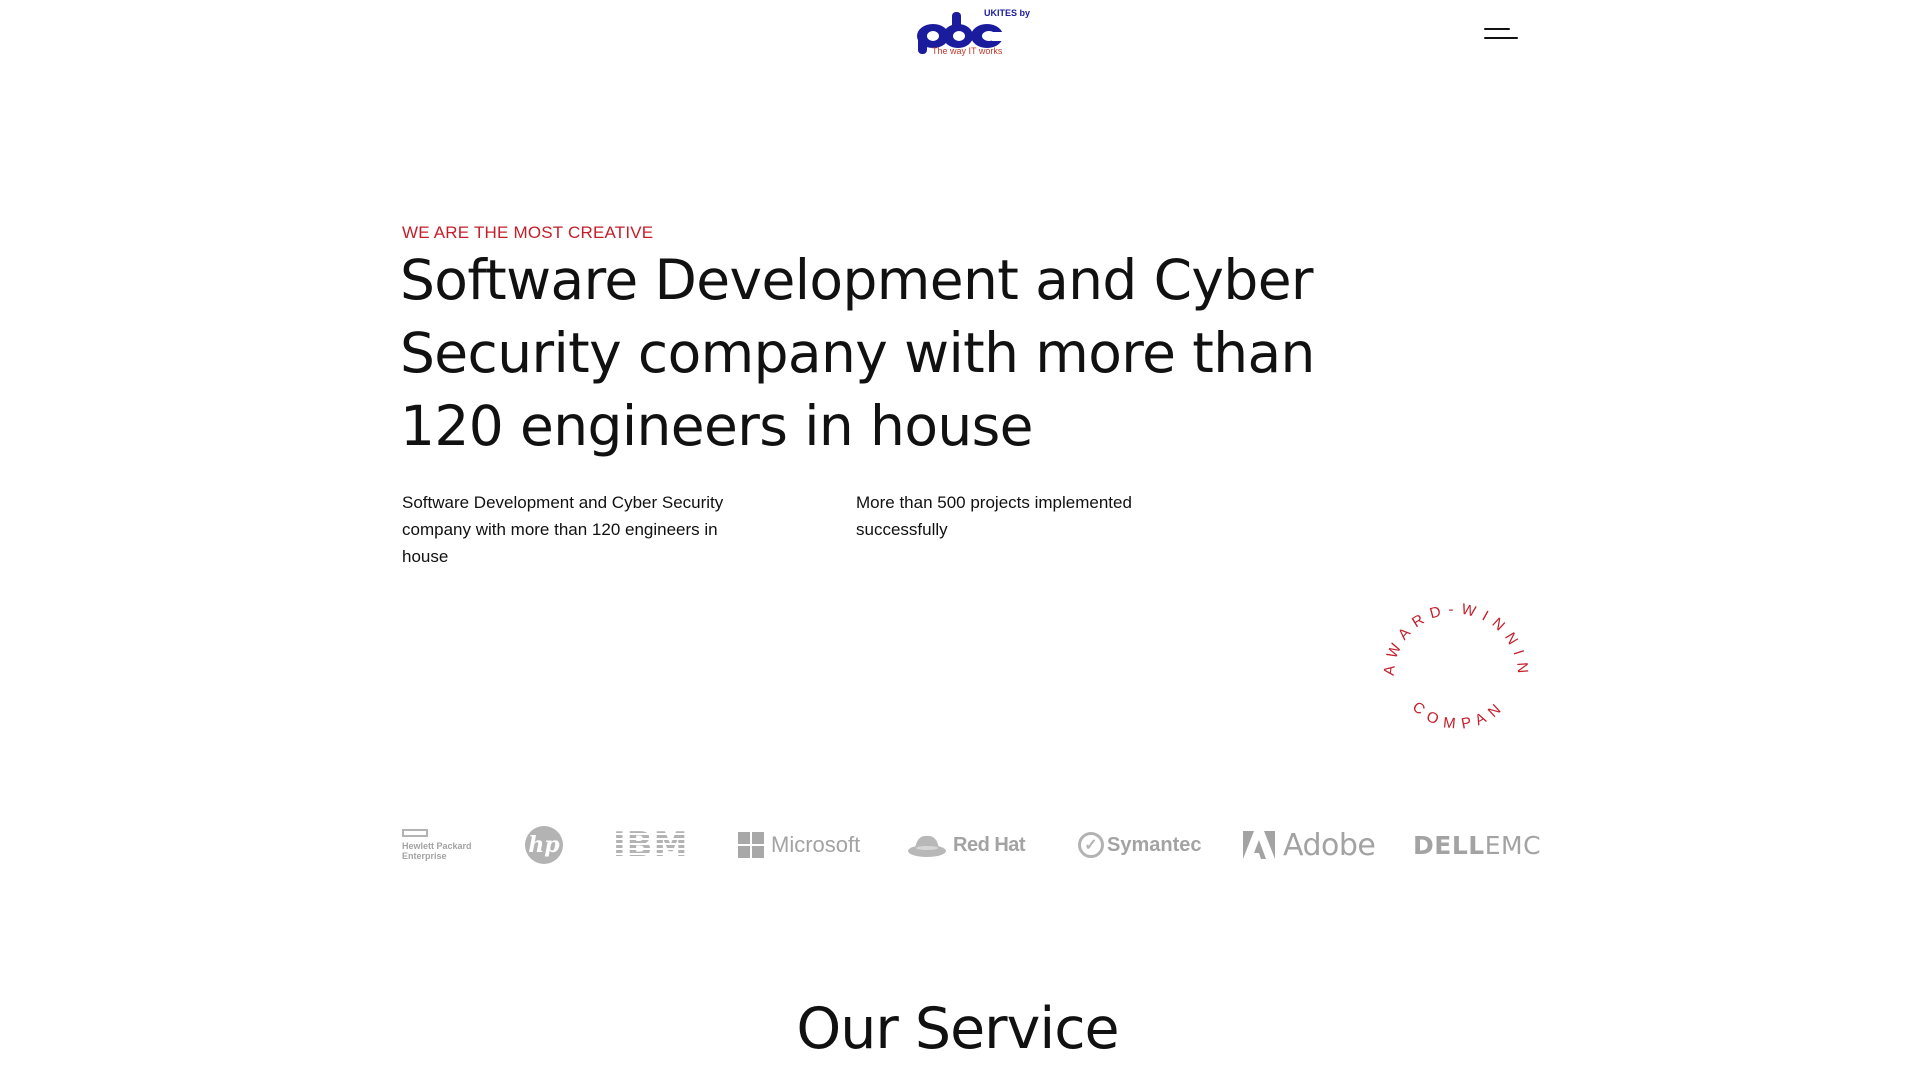 Image resolution: width=1915 pixels, height=1084 pixels. I want to click on symantec-logo: ✓ Symantec, so click(1140, 845).